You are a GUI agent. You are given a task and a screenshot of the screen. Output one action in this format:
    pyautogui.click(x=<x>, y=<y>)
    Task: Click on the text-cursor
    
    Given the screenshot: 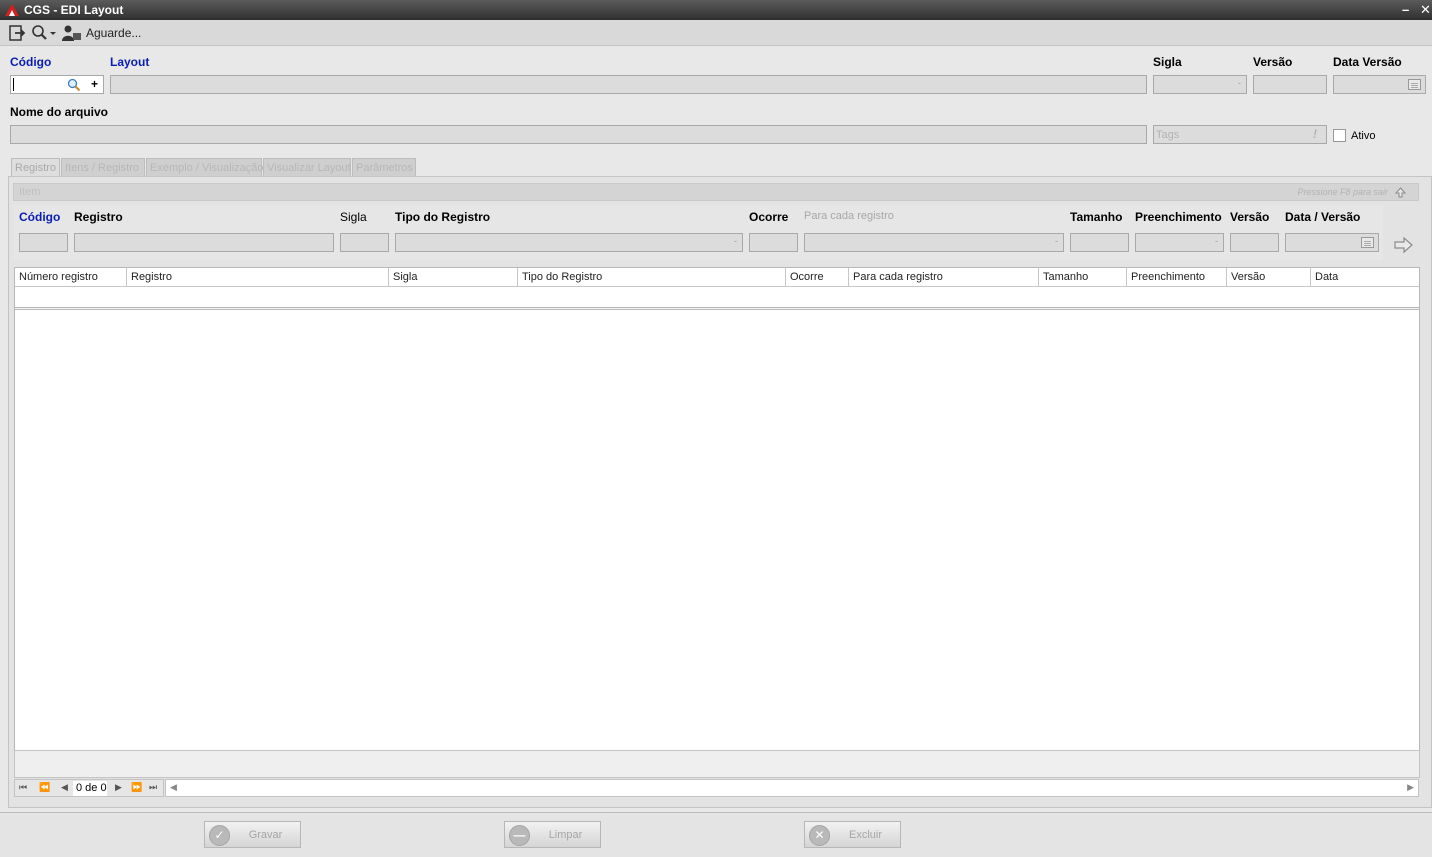 What is the action you would take?
    pyautogui.click(x=13, y=84)
    